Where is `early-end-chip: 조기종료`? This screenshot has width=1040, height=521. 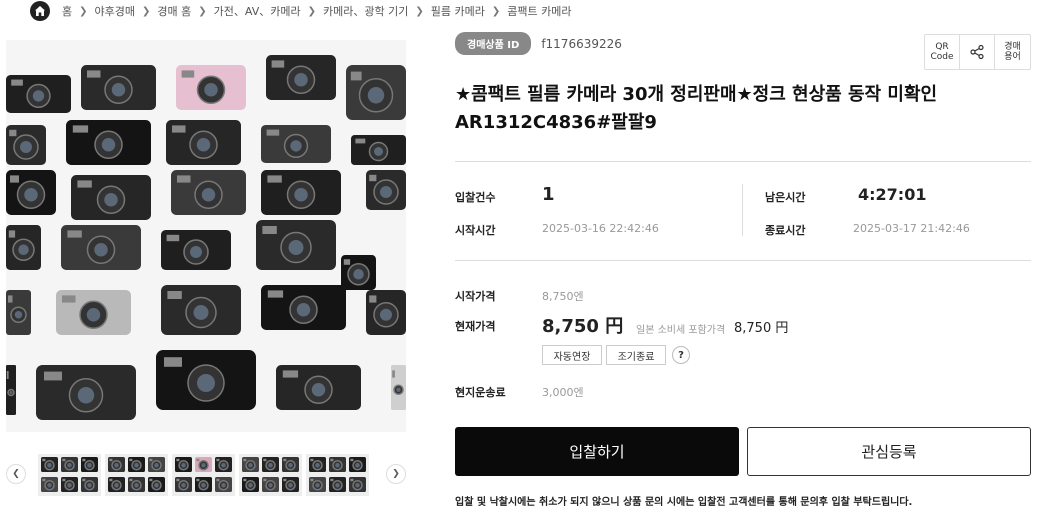
early-end-chip: 조기종료 is located at coordinates (636, 355).